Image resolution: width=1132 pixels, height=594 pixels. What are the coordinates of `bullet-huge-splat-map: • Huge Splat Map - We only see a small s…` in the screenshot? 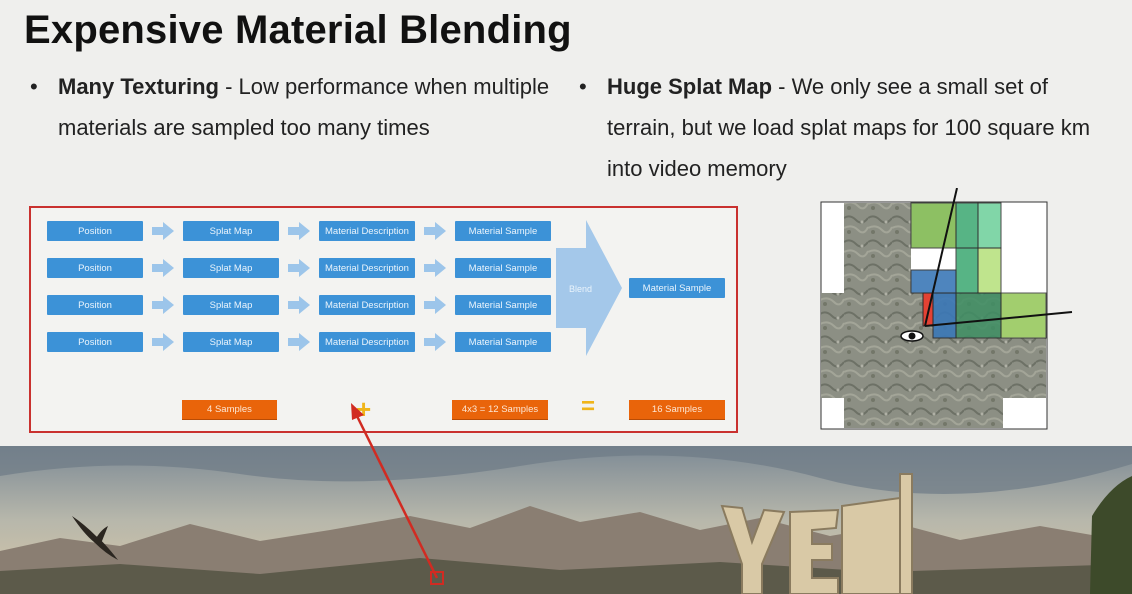 It's located at (848, 127).